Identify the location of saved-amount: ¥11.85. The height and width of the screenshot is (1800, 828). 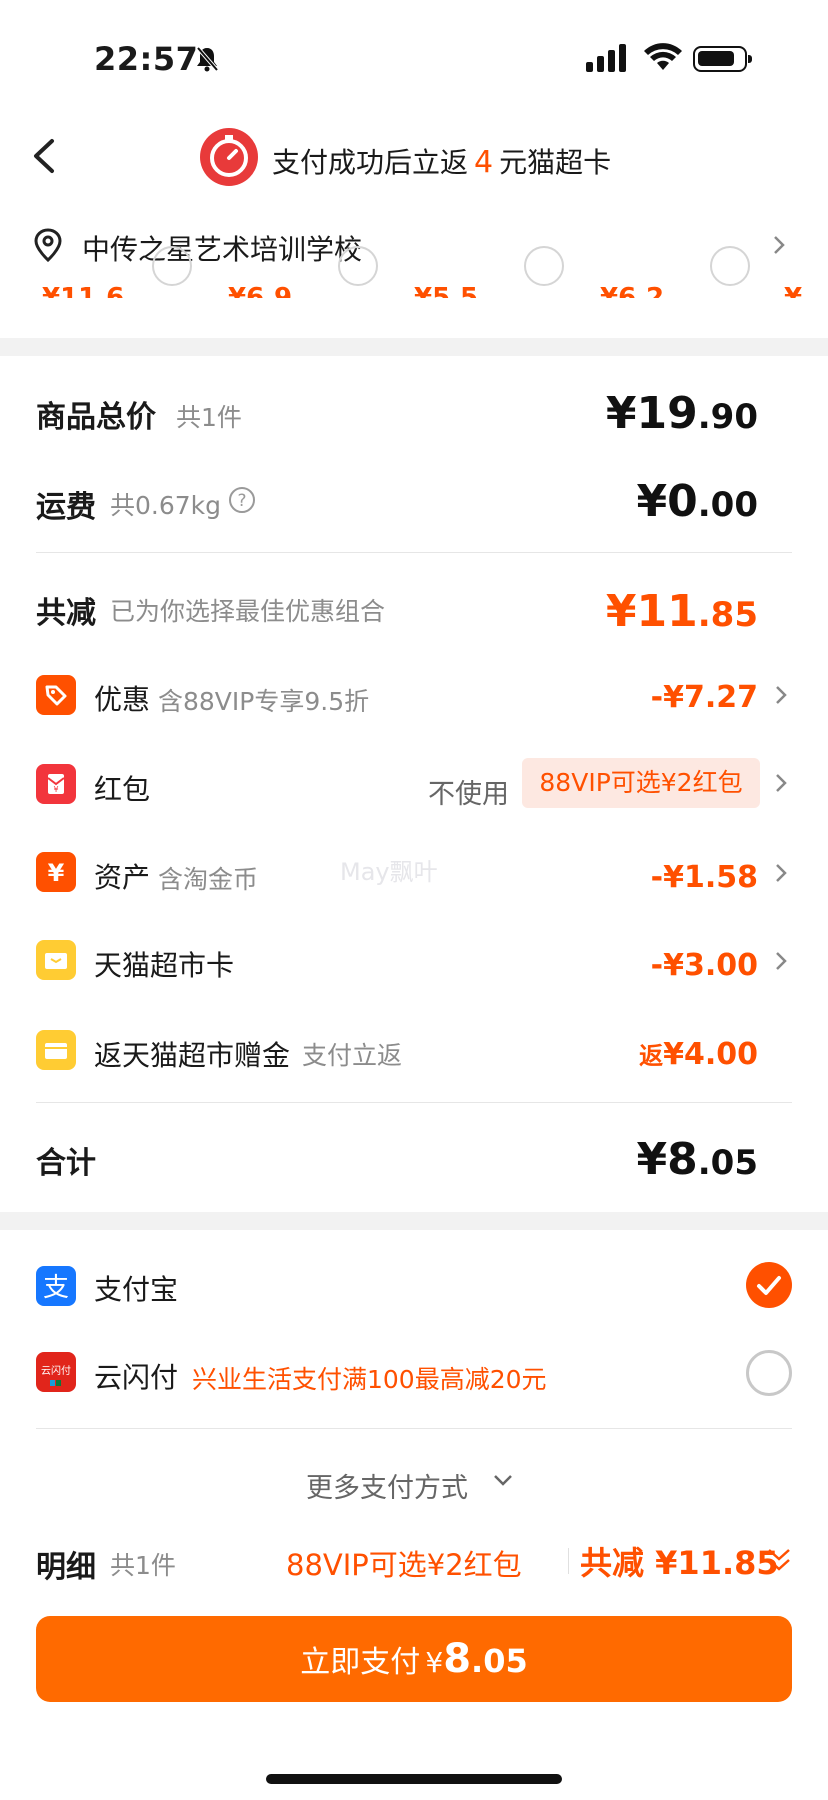
(717, 1563).